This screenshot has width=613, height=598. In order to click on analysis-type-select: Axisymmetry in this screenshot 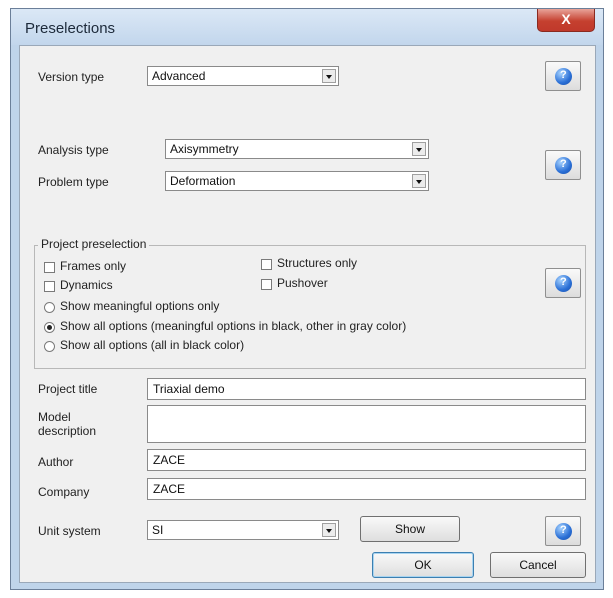, I will do `click(297, 149)`.